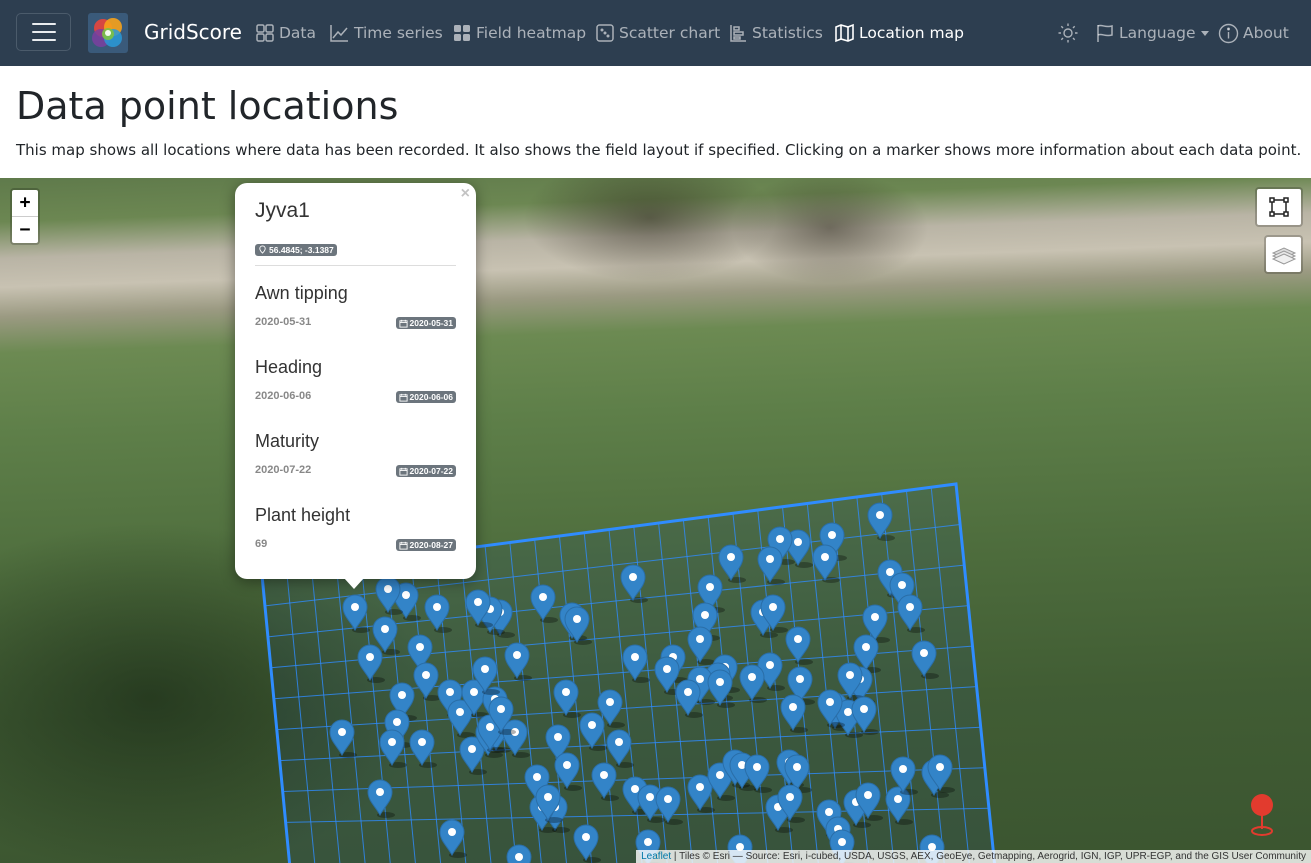 Image resolution: width=1311 pixels, height=863 pixels. What do you see at coordinates (1266, 33) in the screenshot?
I see `about-label: About` at bounding box center [1266, 33].